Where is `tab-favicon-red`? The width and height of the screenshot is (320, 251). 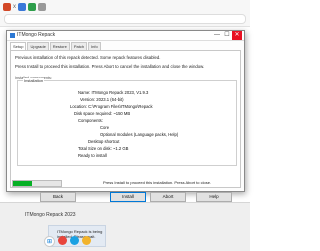
tab-favicon-red is located at coordinates (7, 7).